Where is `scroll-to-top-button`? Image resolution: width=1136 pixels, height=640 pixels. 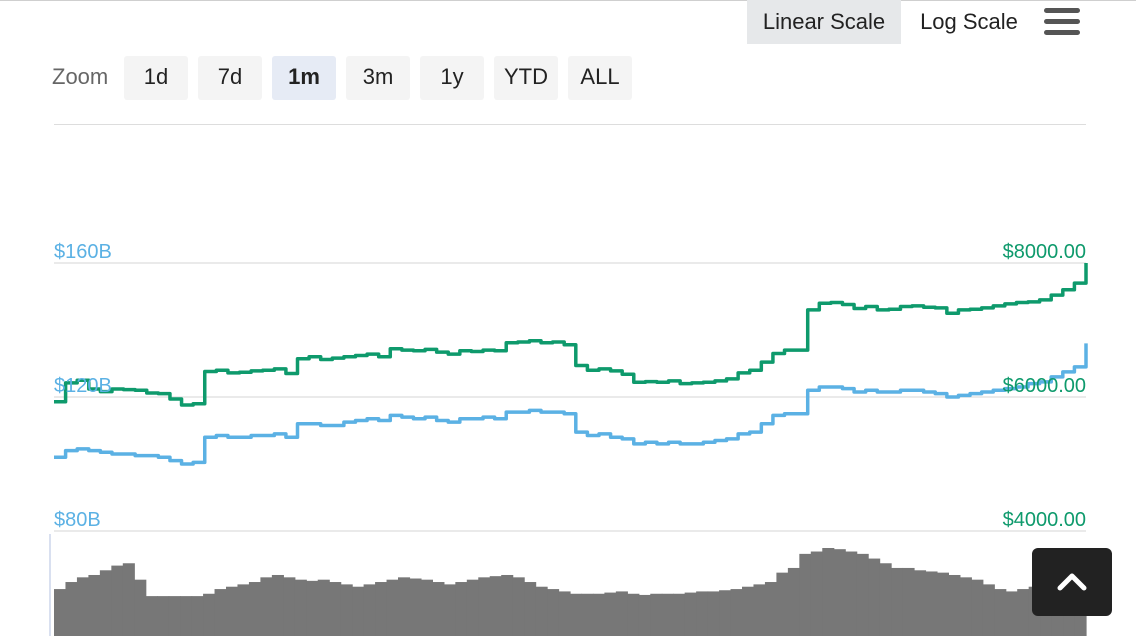
scroll-to-top-button is located at coordinates (1072, 582).